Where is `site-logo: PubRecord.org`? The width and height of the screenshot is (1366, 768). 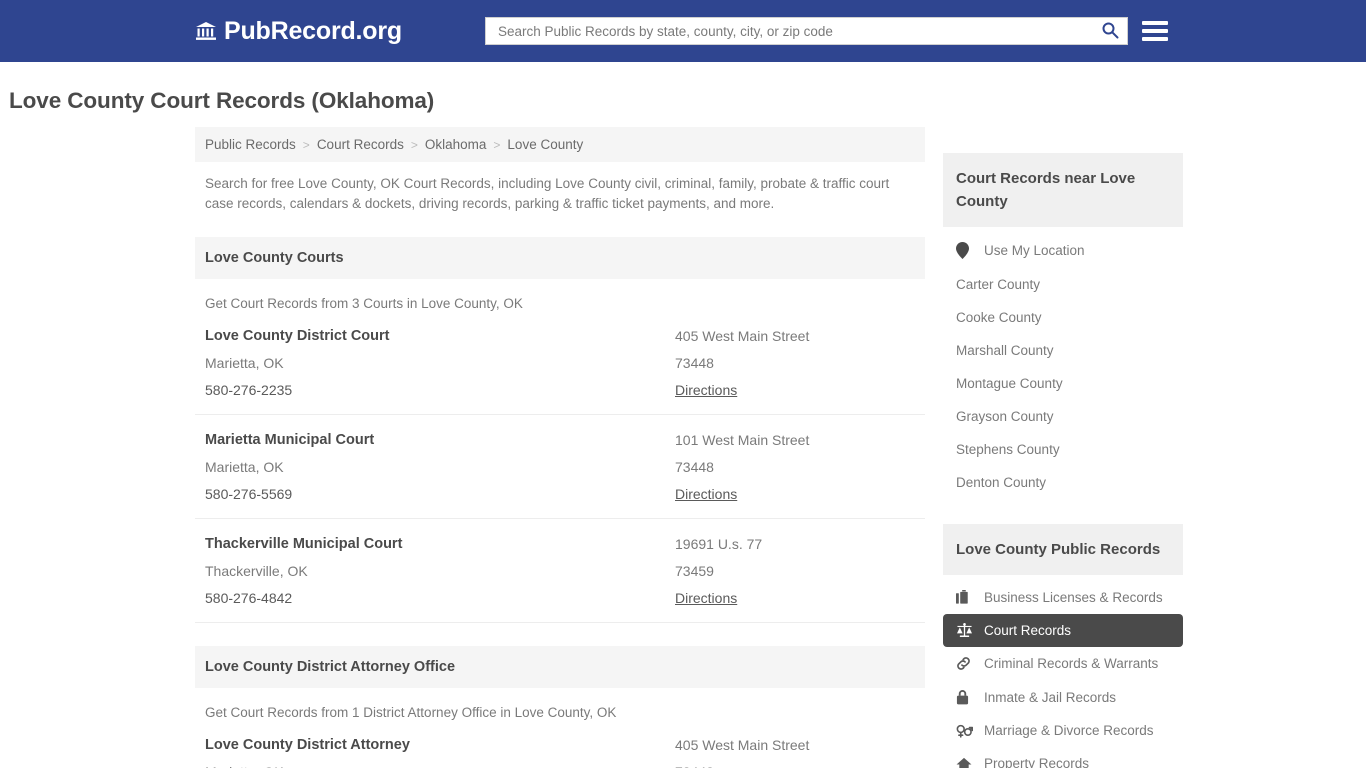
site-logo: PubRecord.org is located at coordinates (298, 31).